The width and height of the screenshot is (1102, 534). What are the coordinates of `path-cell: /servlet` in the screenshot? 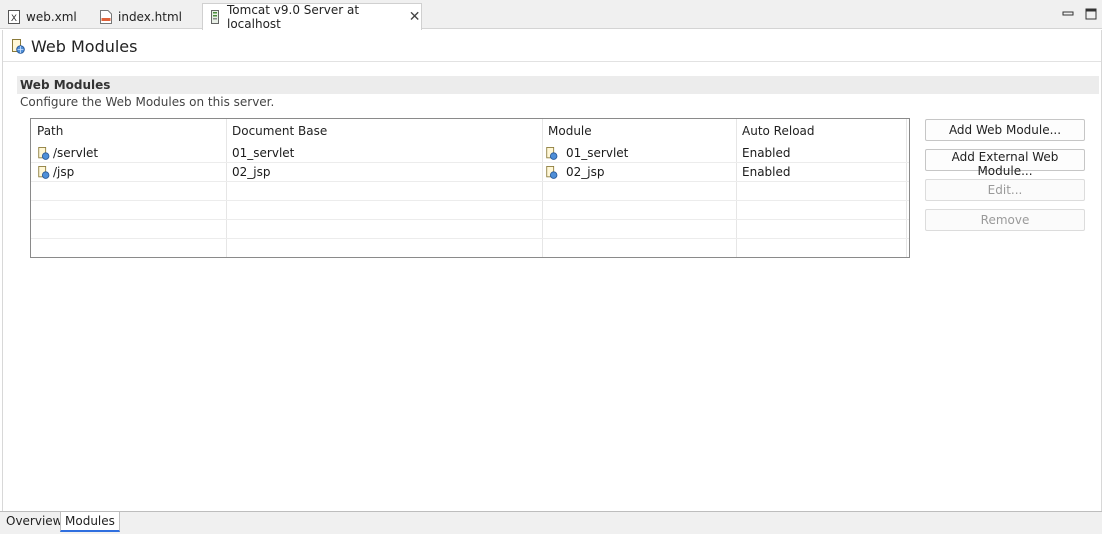 It's located at (67, 153).